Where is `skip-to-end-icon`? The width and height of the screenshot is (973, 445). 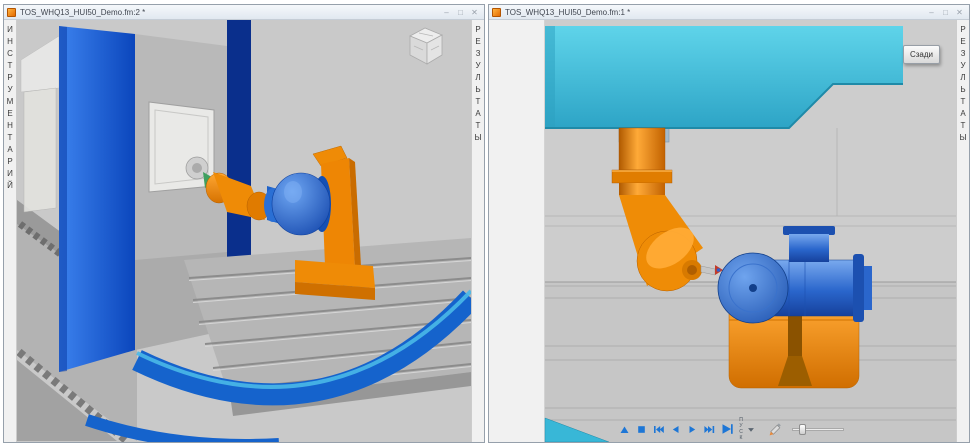 skip-to-end-icon is located at coordinates (709, 429).